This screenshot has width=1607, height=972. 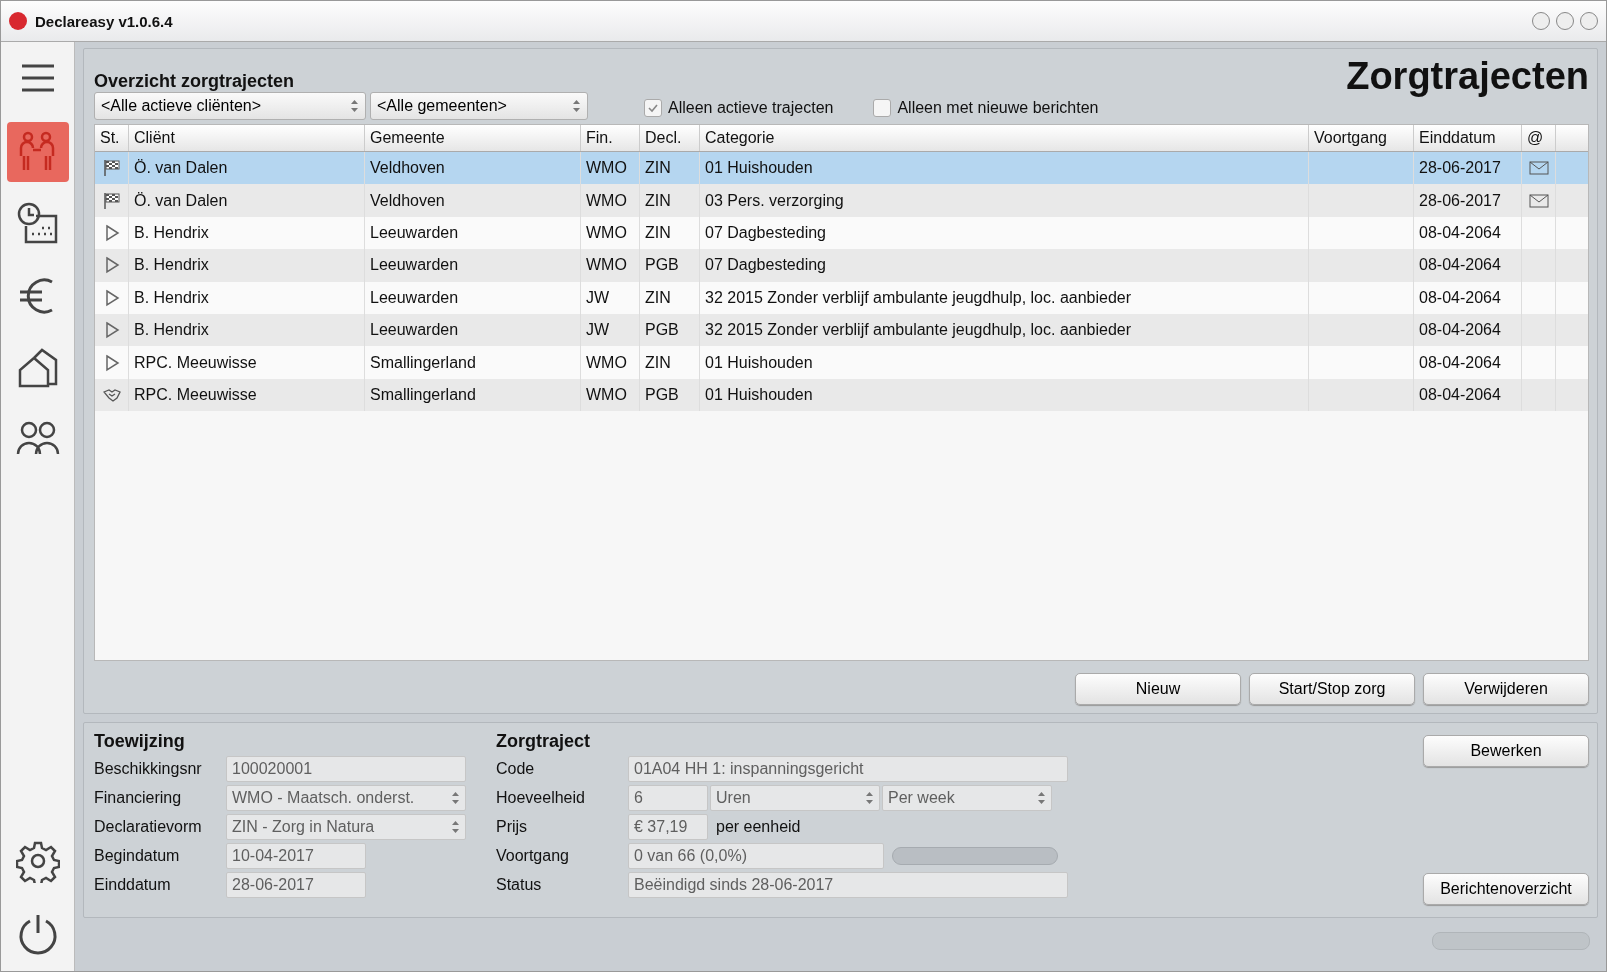 What do you see at coordinates (519, 885) in the screenshot?
I see `field-label: Status` at bounding box center [519, 885].